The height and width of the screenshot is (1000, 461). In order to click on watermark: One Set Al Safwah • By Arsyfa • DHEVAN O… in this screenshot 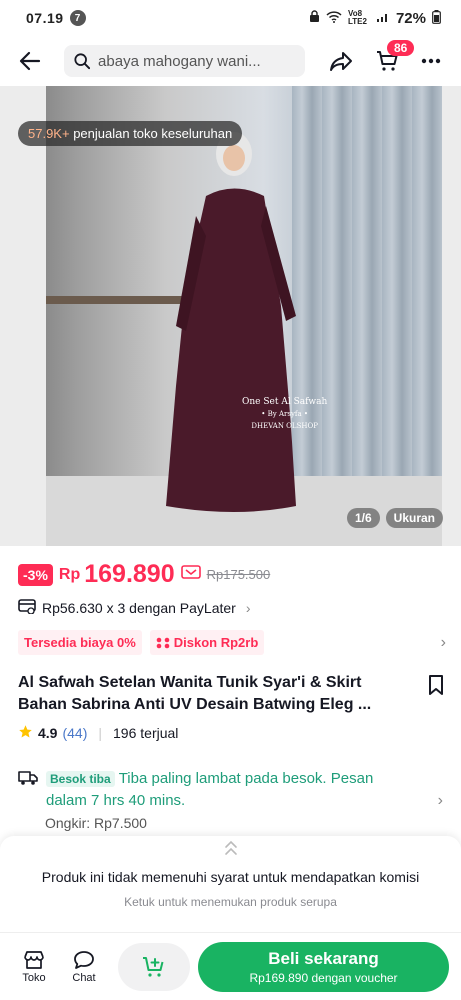, I will do `click(284, 414)`.